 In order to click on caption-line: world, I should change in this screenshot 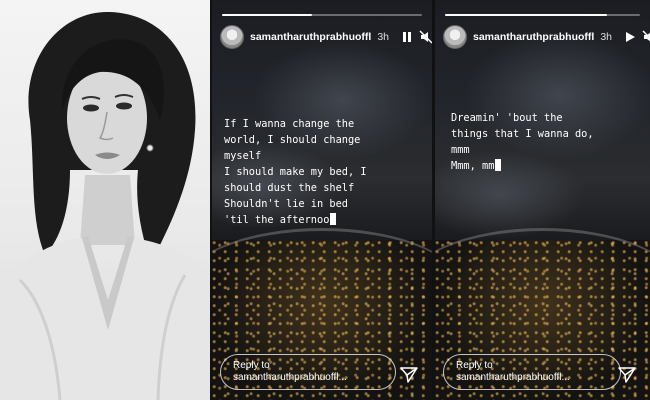, I will do `click(292, 140)`.